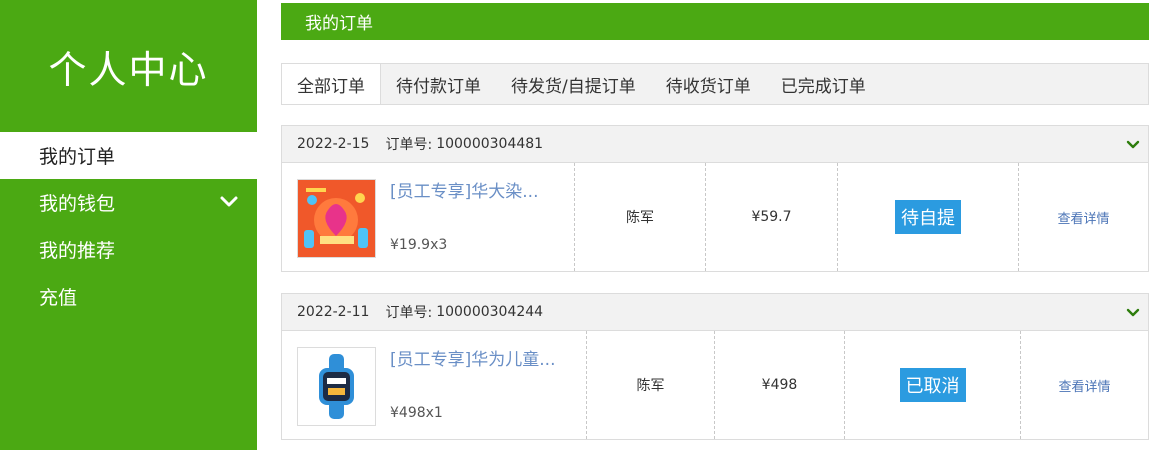 This screenshot has width=1162, height=450. What do you see at coordinates (573, 84) in the screenshot?
I see `tab-pending-shipment-pickup: 待发货/自提订单` at bounding box center [573, 84].